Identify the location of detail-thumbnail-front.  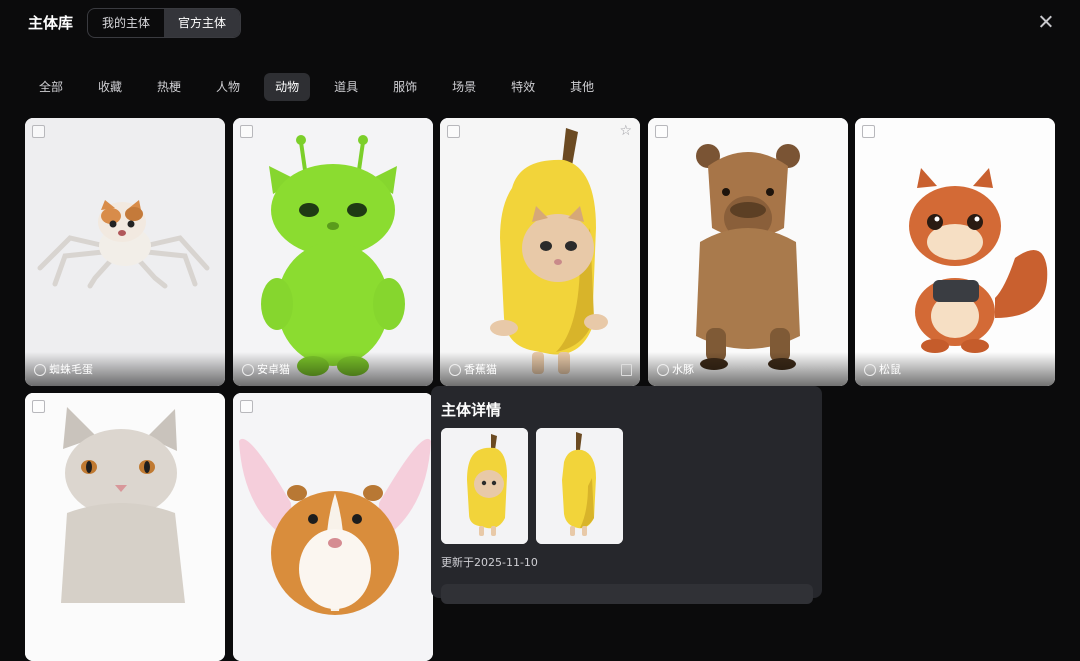
(484, 486).